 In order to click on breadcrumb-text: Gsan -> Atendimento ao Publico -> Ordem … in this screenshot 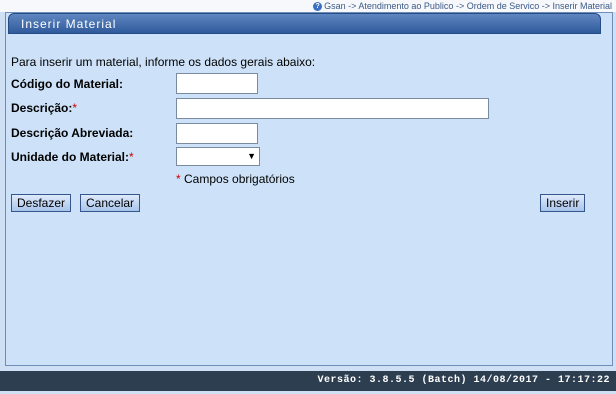, I will do `click(468, 6)`.